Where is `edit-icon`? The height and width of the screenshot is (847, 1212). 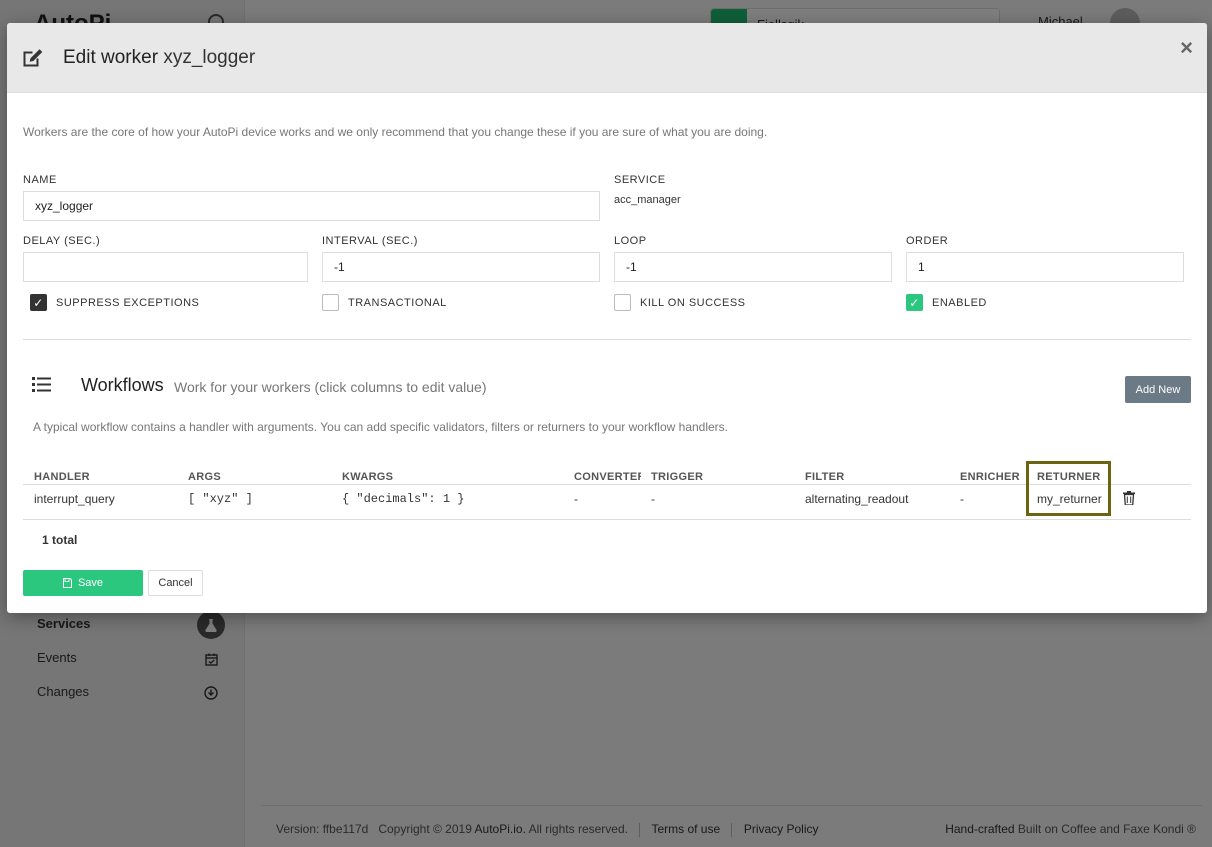 edit-icon is located at coordinates (33, 58).